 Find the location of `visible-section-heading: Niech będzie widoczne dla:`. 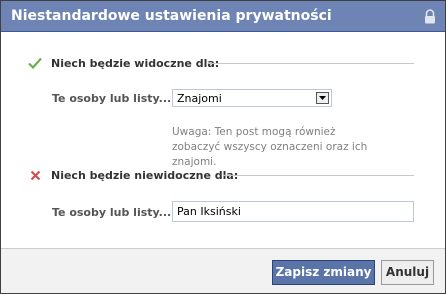

visible-section-heading: Niech będzie widoczne dla: is located at coordinates (123, 63).